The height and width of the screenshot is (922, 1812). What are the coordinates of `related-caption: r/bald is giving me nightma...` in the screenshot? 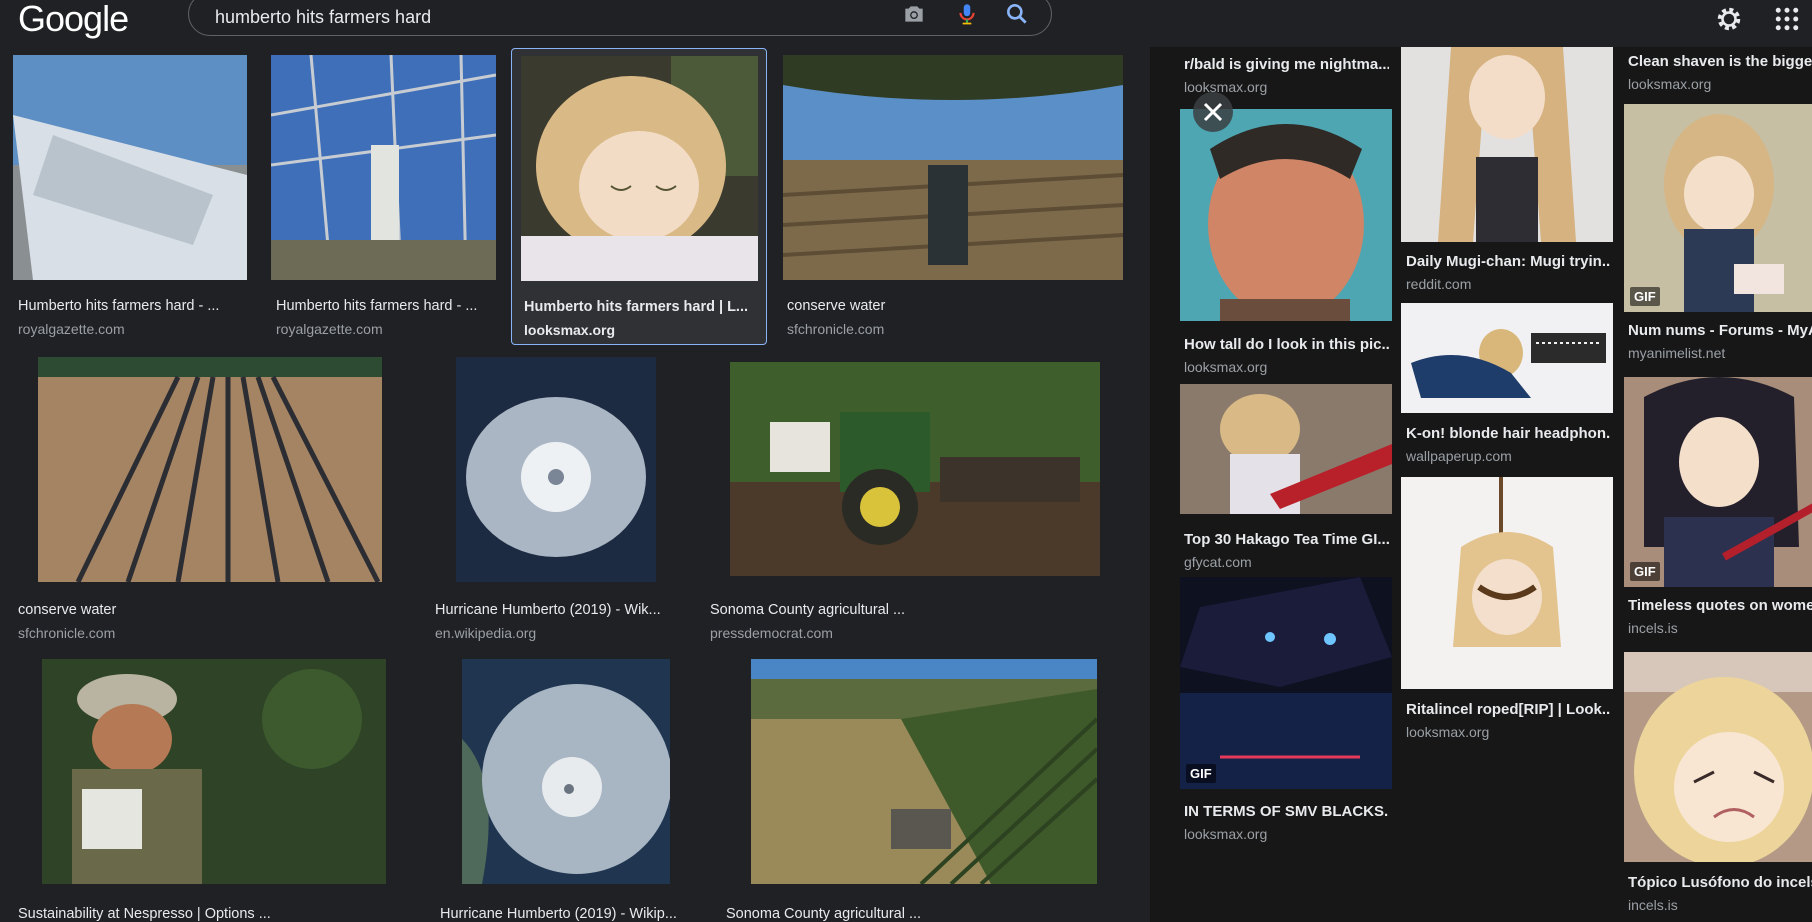 It's located at (1286, 64).